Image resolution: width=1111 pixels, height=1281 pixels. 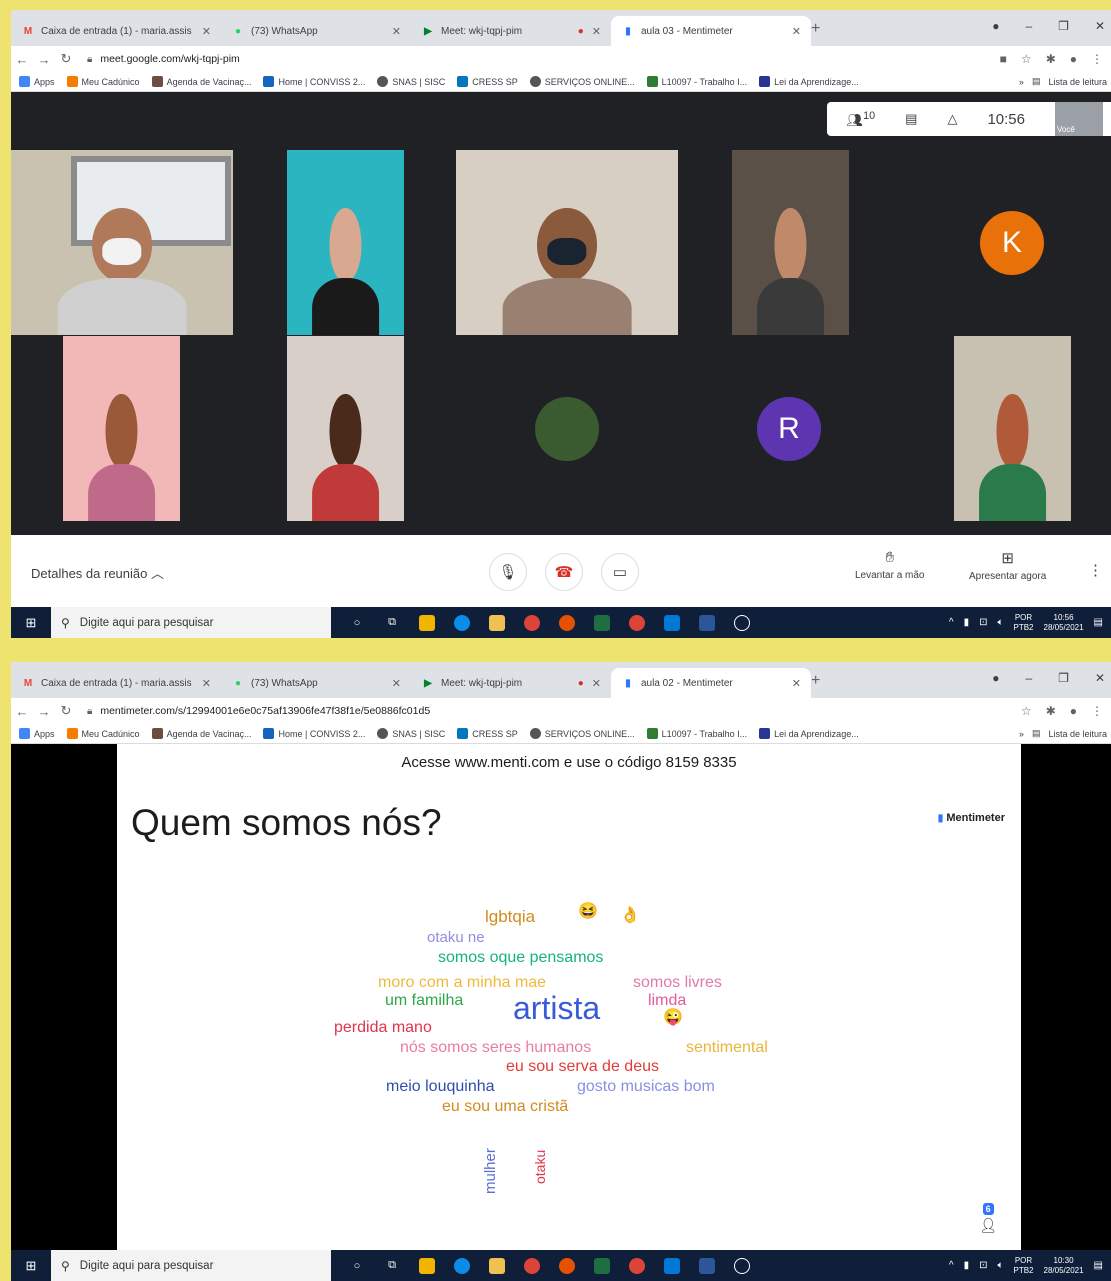 What do you see at coordinates (1023, 1266) in the screenshot?
I see `language-indicator: POR PTB2` at bounding box center [1023, 1266].